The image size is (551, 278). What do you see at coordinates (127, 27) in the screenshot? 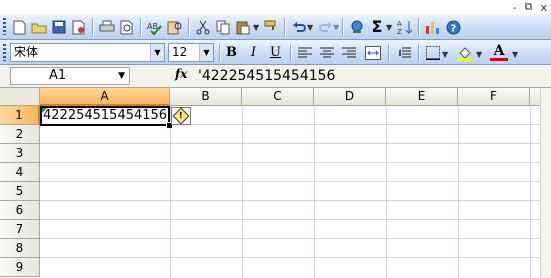
I see `print-preview-icon` at bounding box center [127, 27].